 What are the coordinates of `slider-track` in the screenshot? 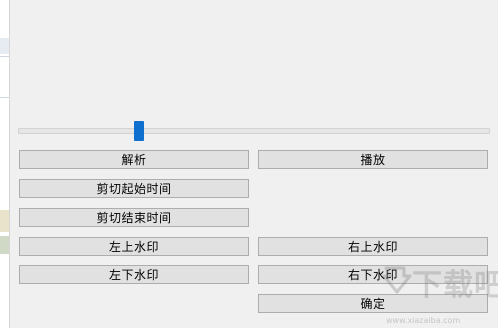 It's located at (254, 131).